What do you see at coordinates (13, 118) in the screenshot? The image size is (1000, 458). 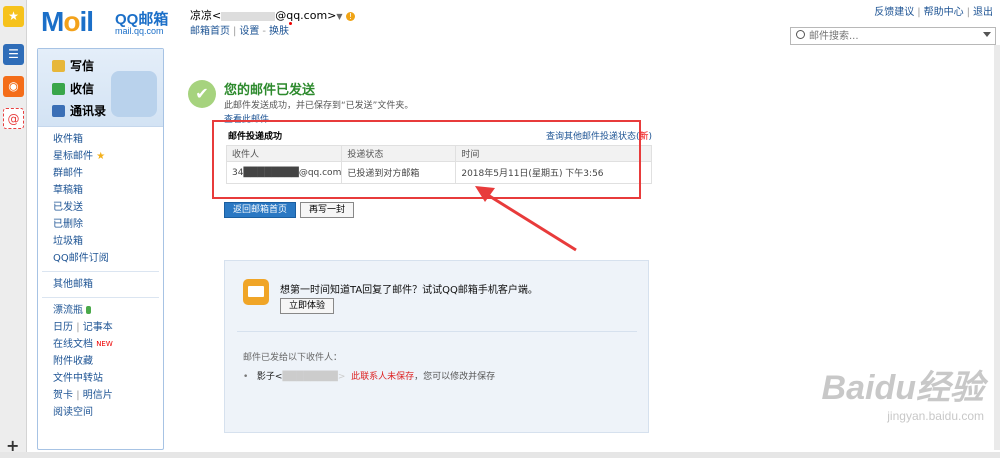 I see `mail-at-icon: @` at bounding box center [13, 118].